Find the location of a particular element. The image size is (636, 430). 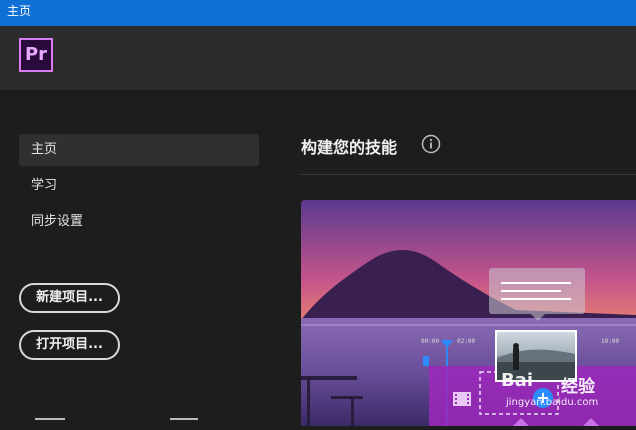

sidebar-item-label: 学习 is located at coordinates (44, 185).